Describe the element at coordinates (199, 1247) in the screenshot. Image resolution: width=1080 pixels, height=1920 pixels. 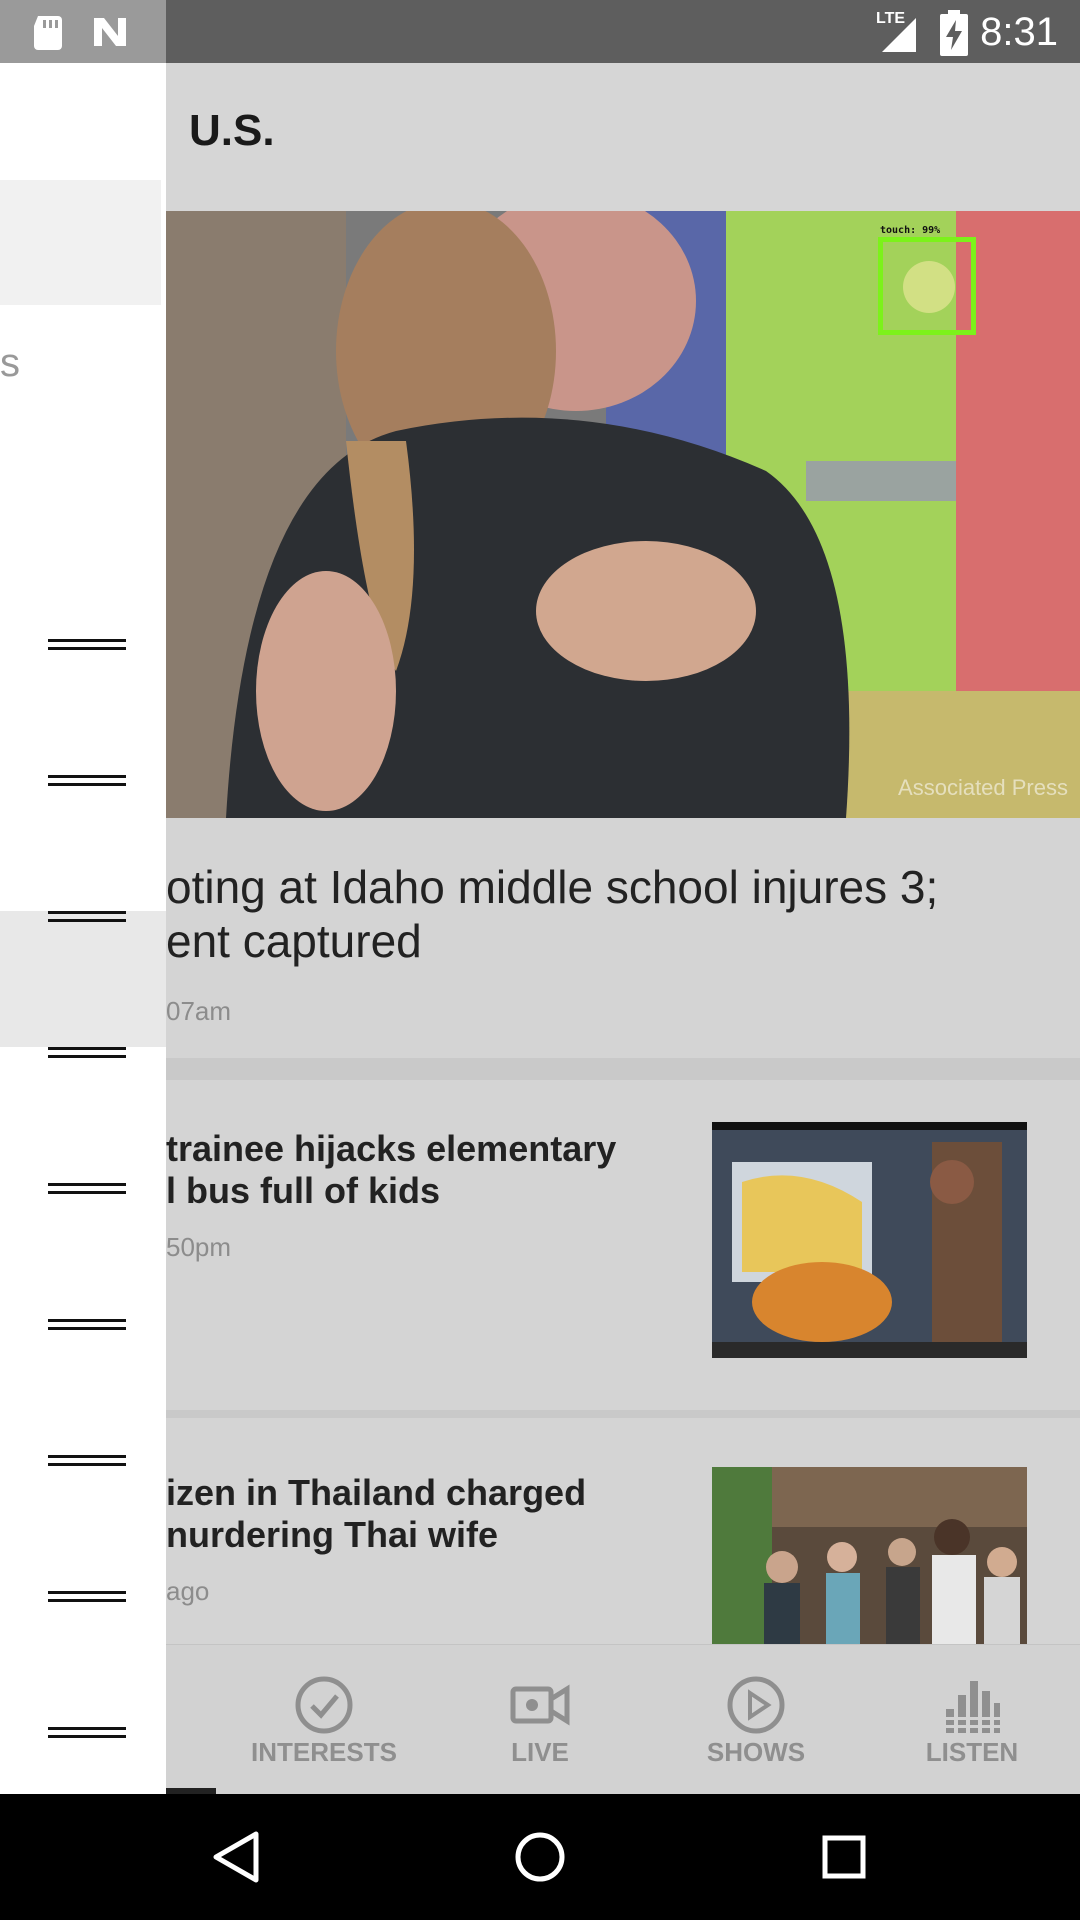
I see `story-timestamp: 50pm` at that location.